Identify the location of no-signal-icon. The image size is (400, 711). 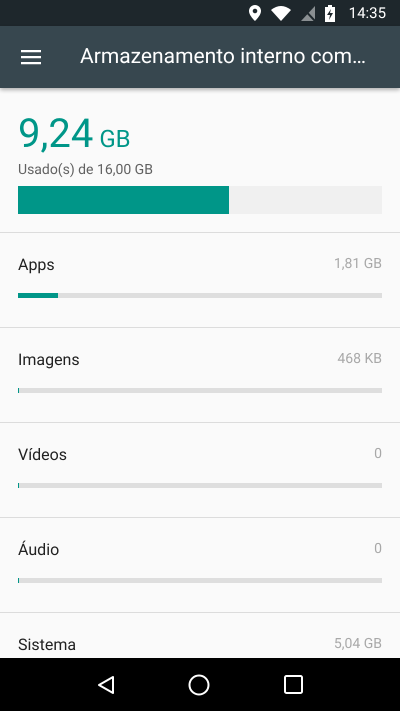
(307, 13).